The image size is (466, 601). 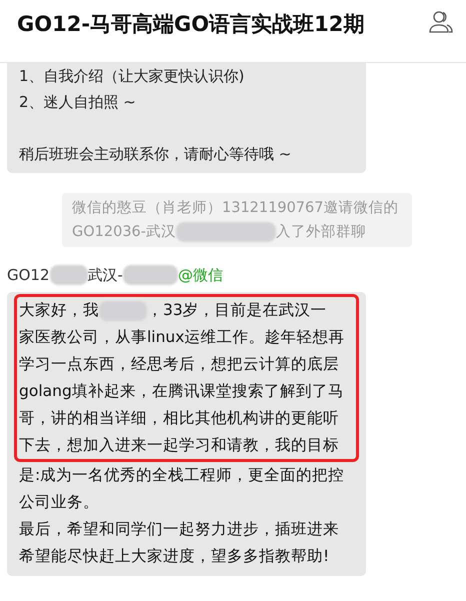 What do you see at coordinates (200, 275) in the screenshot?
I see `sender-source: @微信` at bounding box center [200, 275].